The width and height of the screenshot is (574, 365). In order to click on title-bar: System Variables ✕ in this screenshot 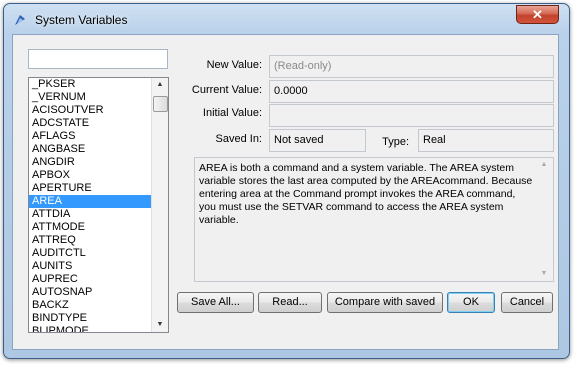, I will do `click(286, 19)`.